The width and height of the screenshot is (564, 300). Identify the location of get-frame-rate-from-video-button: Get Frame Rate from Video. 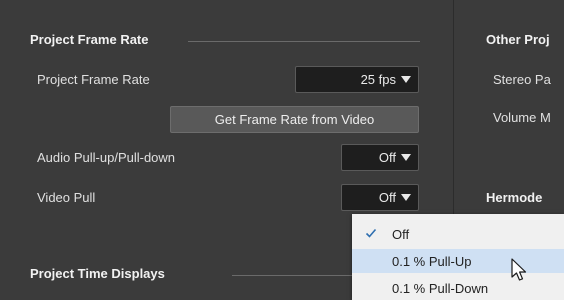
(294, 119).